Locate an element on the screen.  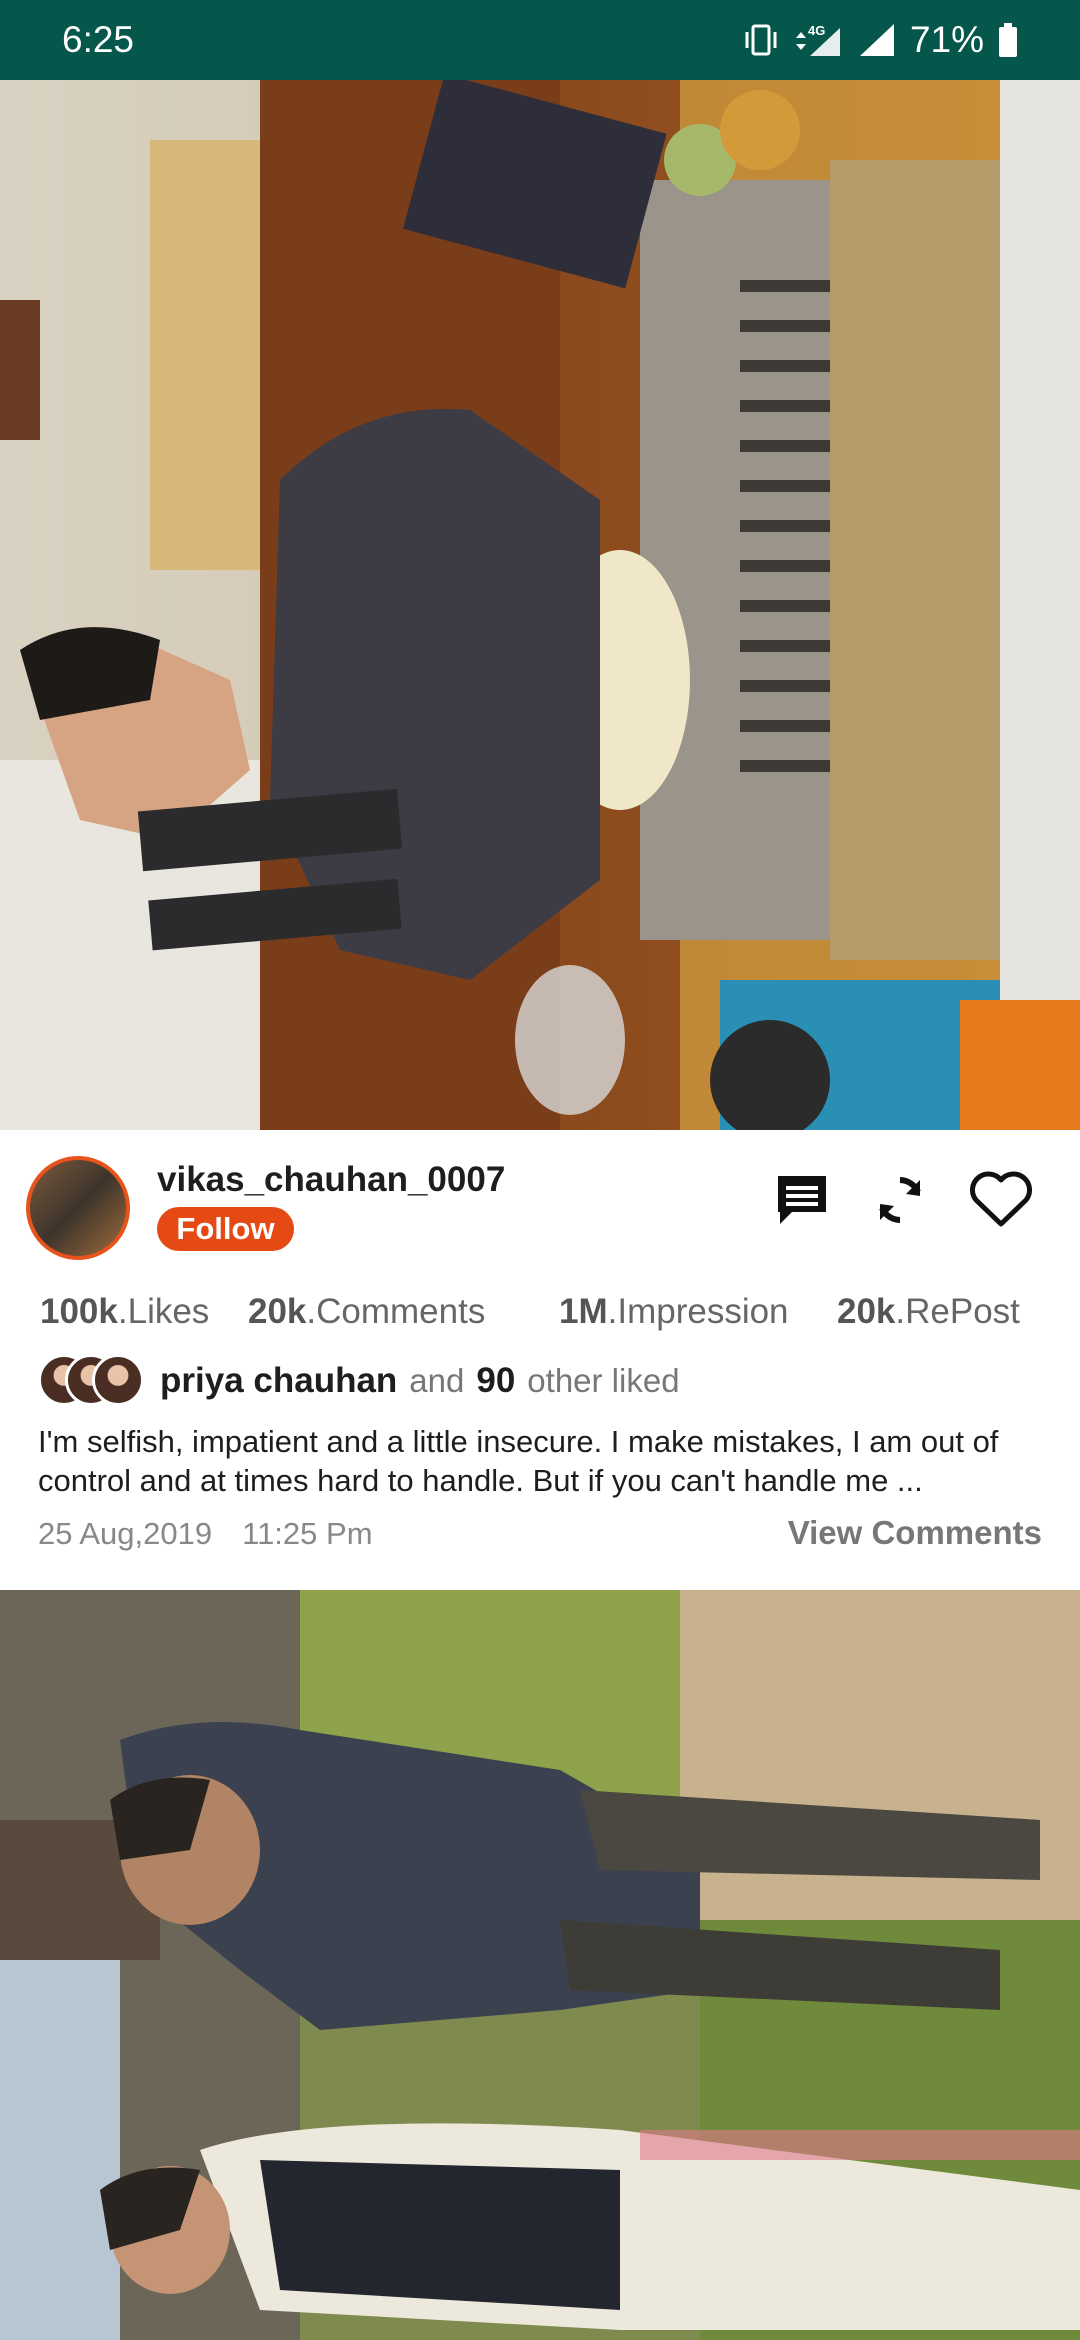
status-bar: 6:25 4G 71% is located at coordinates (540, 40).